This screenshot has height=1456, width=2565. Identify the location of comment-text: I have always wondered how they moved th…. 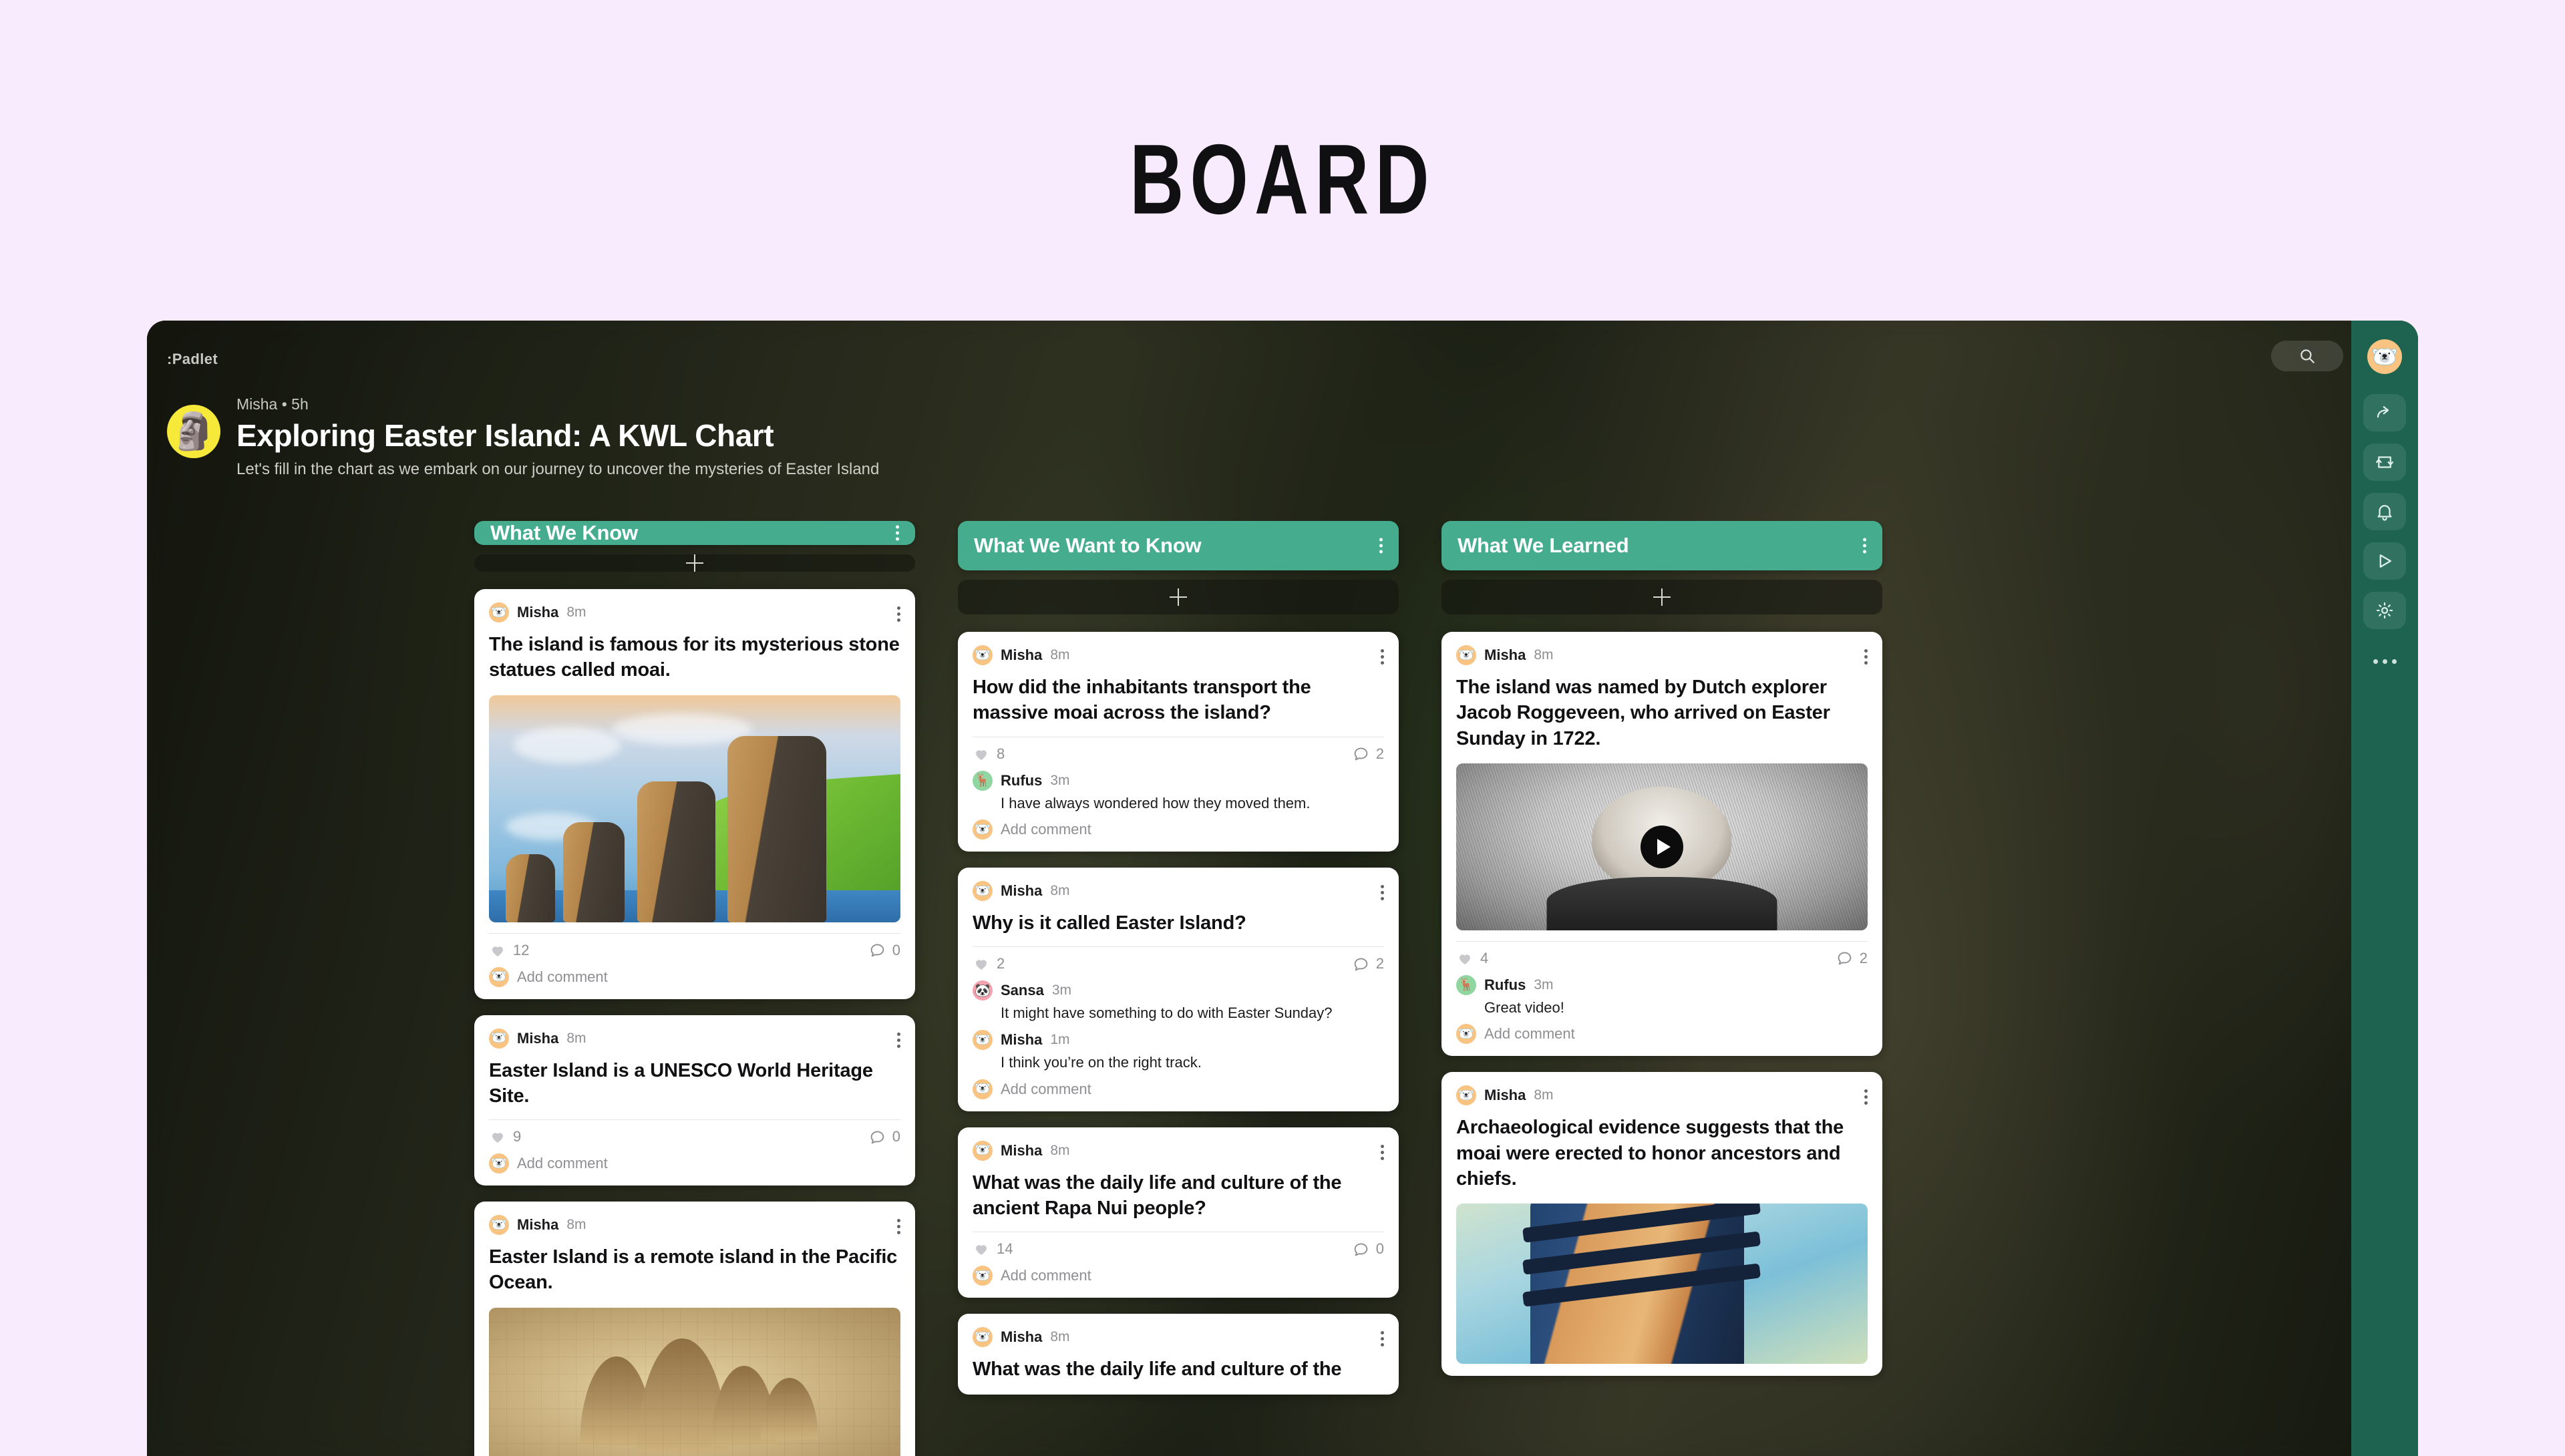
(1156, 803).